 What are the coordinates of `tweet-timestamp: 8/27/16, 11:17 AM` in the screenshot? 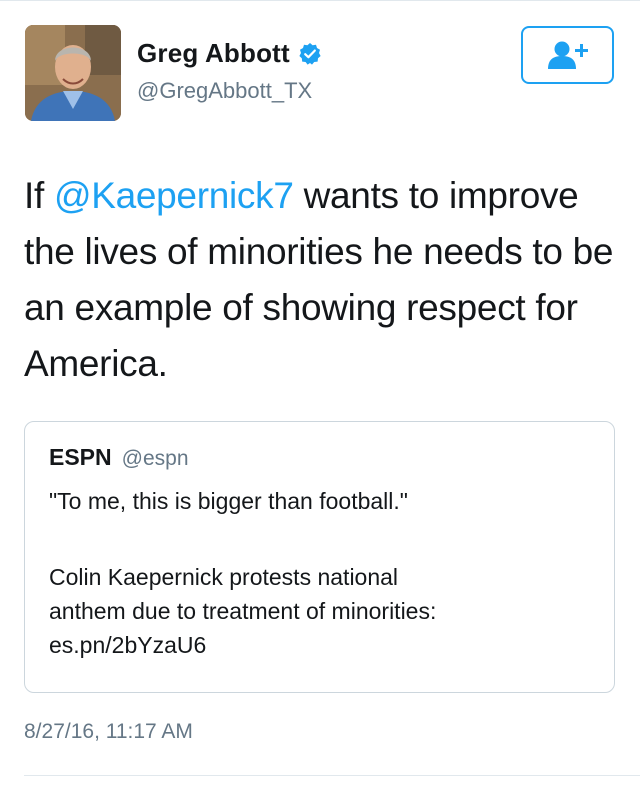 It's located at (108, 732).